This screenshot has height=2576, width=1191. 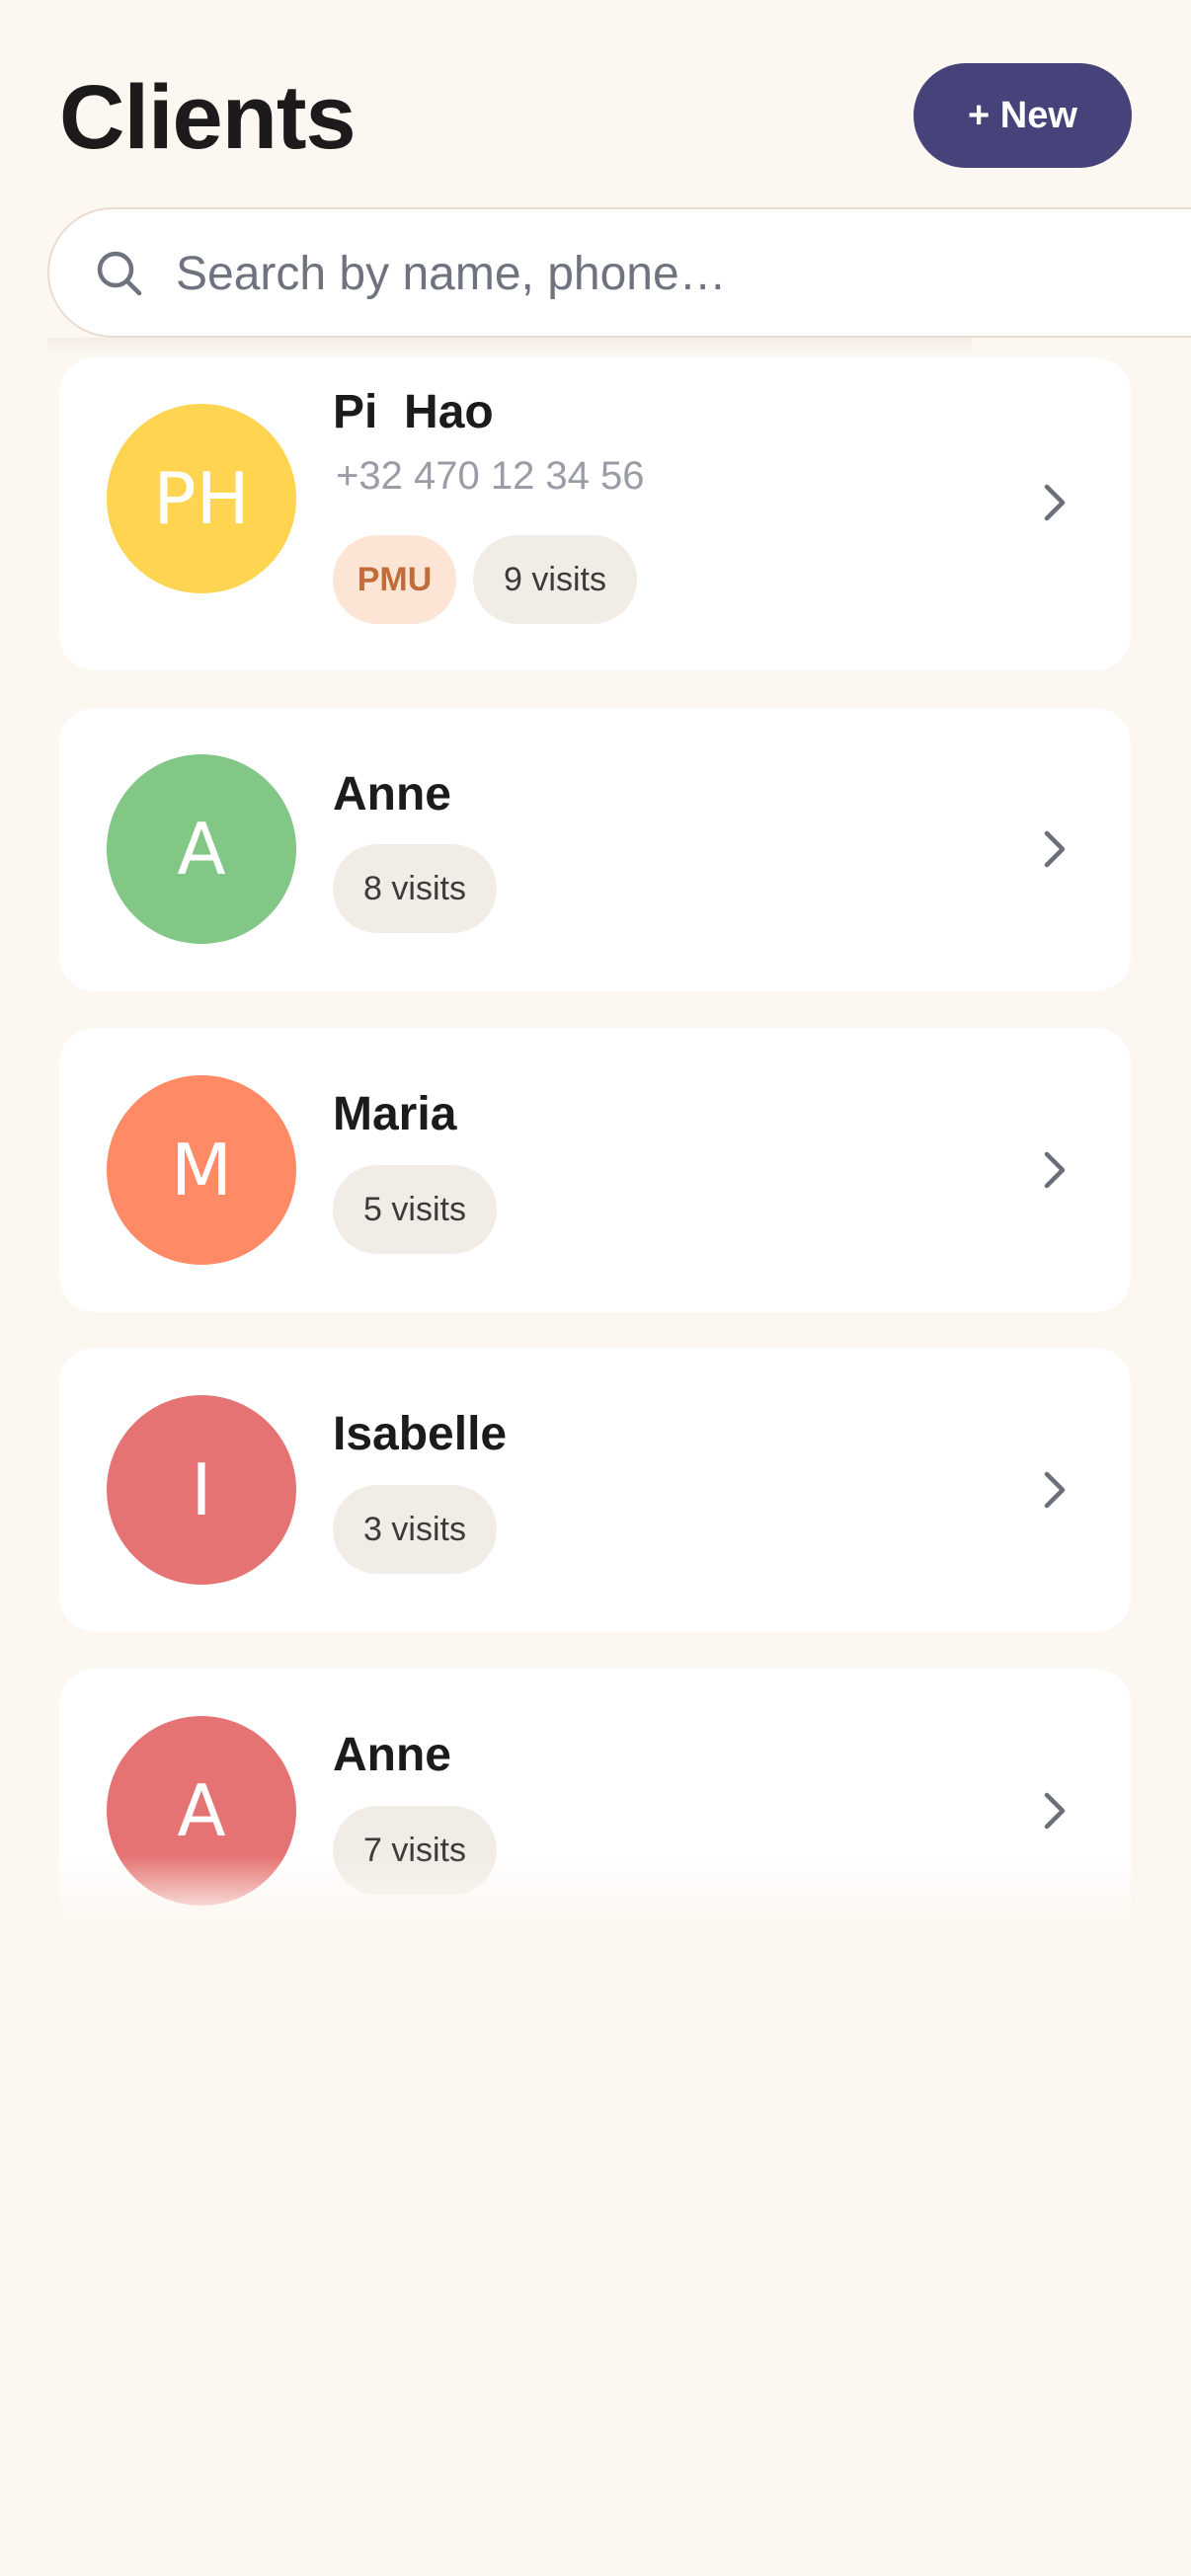 What do you see at coordinates (119, 273) in the screenshot?
I see `search-icon` at bounding box center [119, 273].